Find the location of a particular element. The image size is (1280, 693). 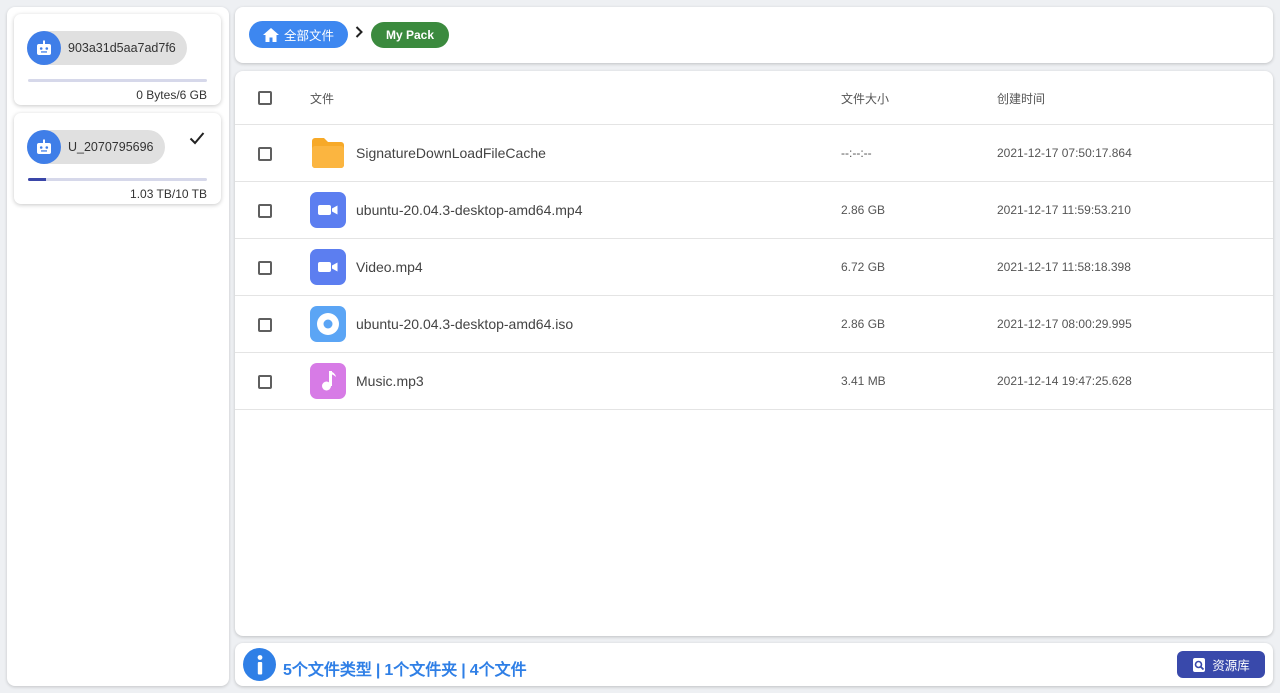

chevron-right-icon is located at coordinates (359, 34).